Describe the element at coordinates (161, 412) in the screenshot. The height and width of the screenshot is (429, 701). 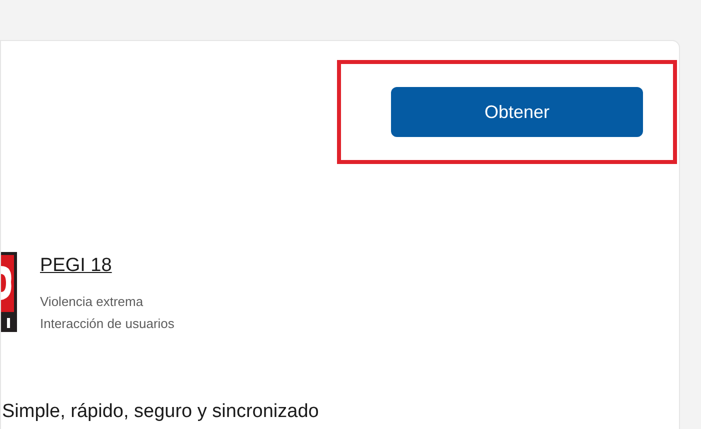
I see `app-description: Simple, rápido, seguro y sincronizado` at that location.